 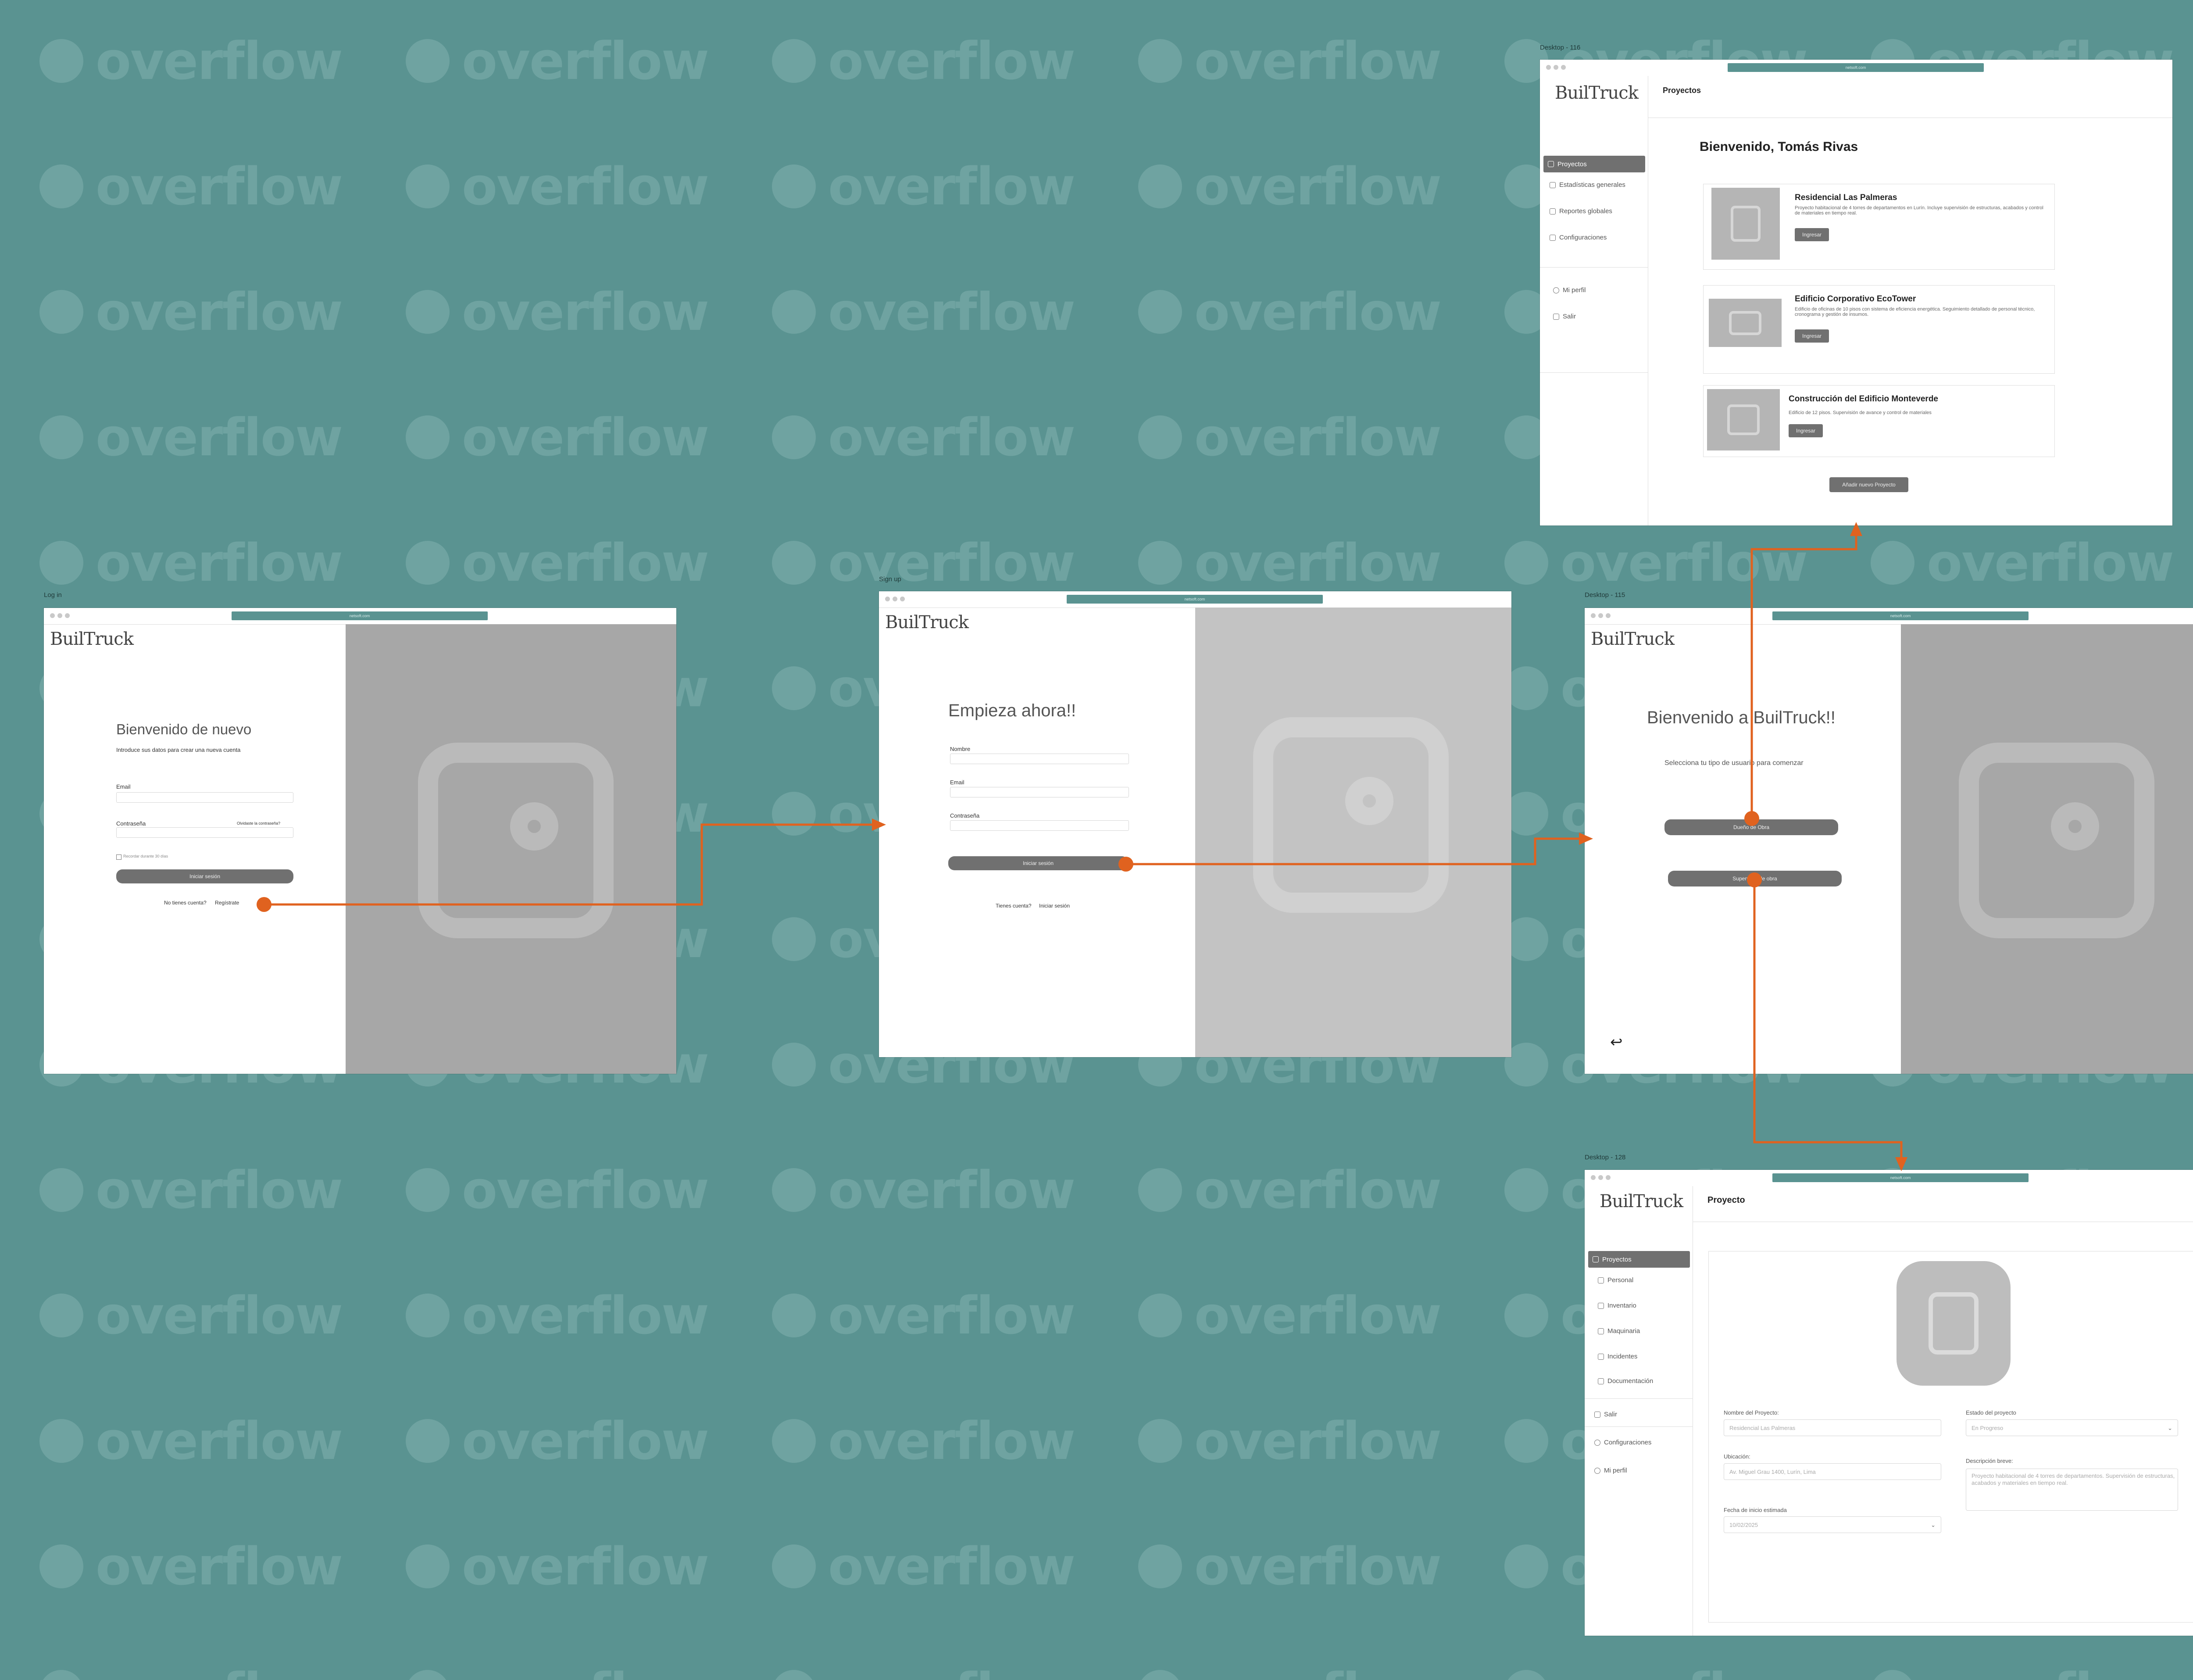 What do you see at coordinates (1751, 827) in the screenshot?
I see `owner-option-button: Dueño de Obra` at bounding box center [1751, 827].